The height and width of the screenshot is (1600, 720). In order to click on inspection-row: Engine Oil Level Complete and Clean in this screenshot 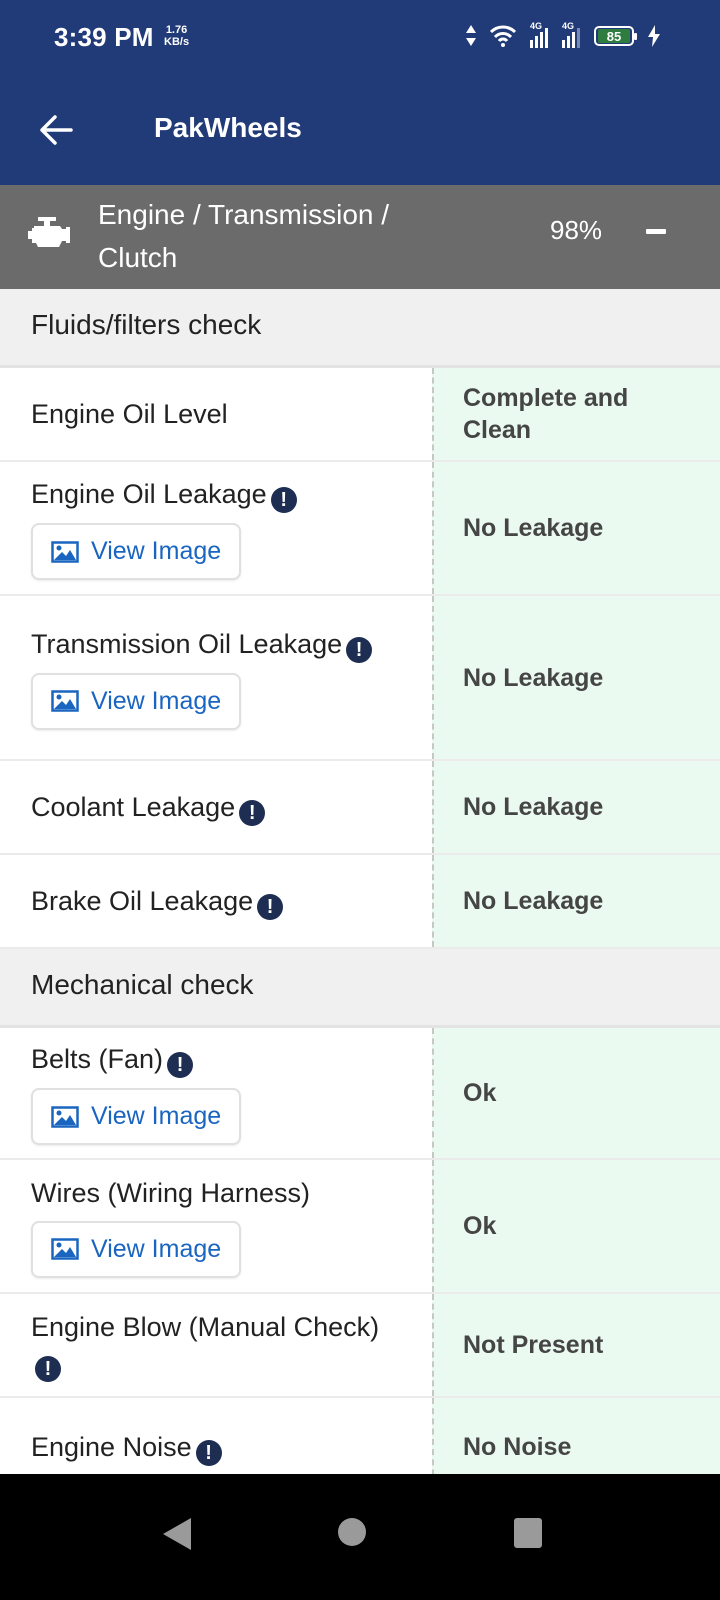, I will do `click(360, 415)`.